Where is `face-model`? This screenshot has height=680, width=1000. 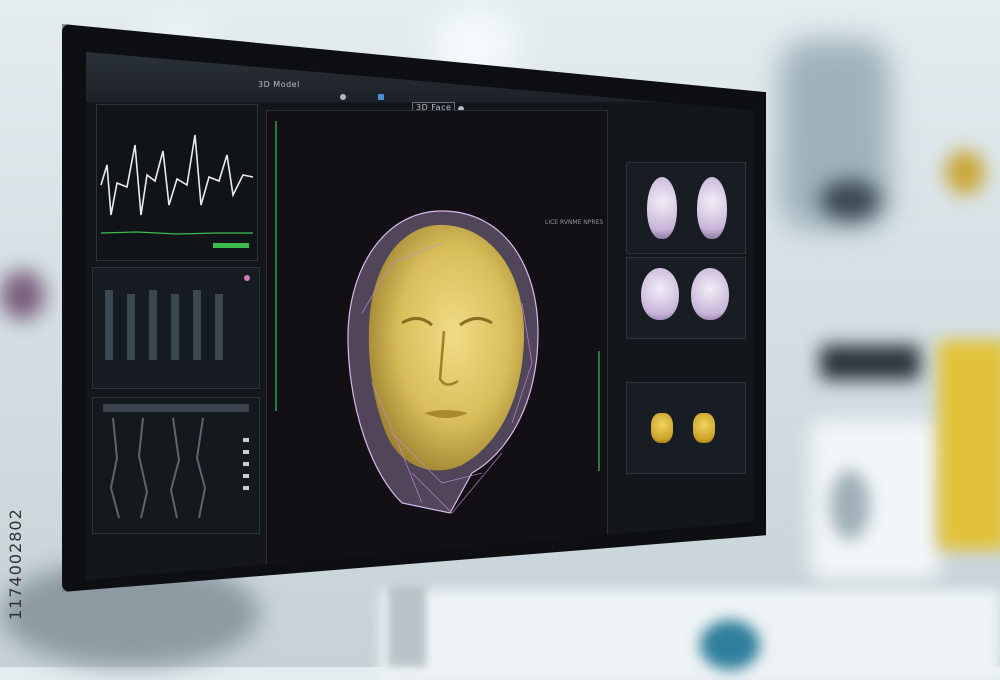
face-model is located at coordinates (442, 373).